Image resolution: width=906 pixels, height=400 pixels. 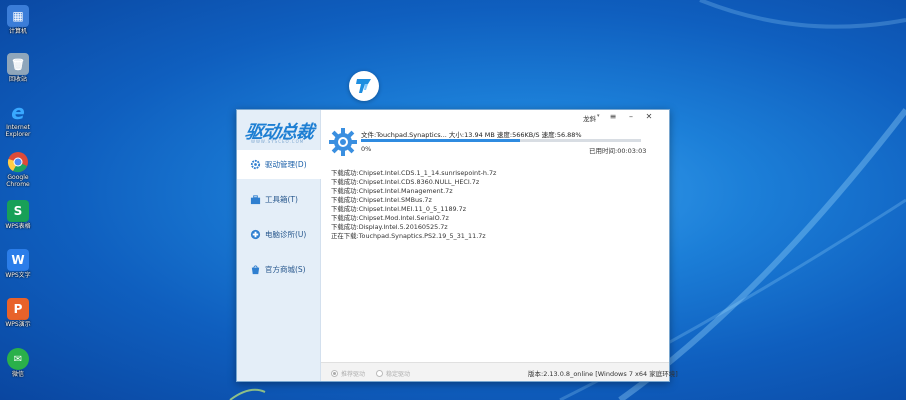 What do you see at coordinates (18, 359) in the screenshot?
I see `wechat-icon: ✉` at bounding box center [18, 359].